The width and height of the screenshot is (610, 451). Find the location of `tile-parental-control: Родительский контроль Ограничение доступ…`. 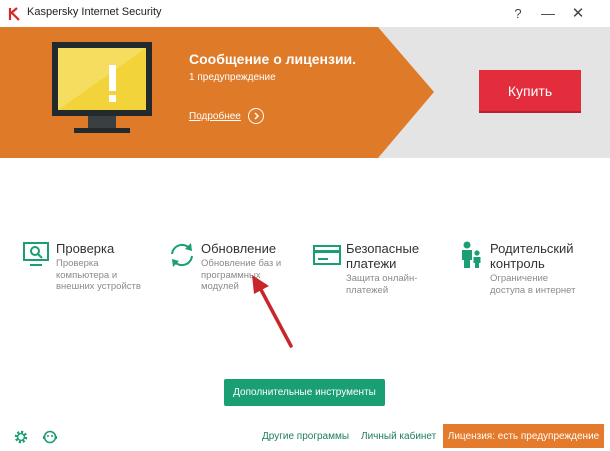

tile-parental-control: Родительский контроль Ограничение доступ… is located at coordinates (526, 273).